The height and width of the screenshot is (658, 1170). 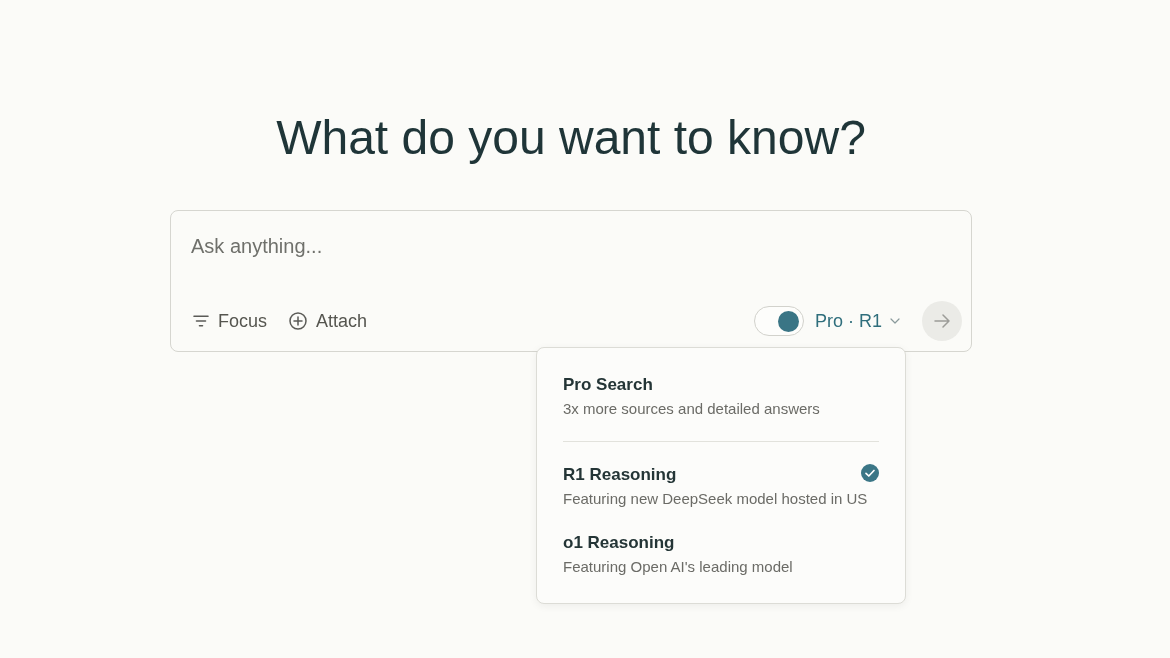 I want to click on pro-toggle, so click(x=778, y=321).